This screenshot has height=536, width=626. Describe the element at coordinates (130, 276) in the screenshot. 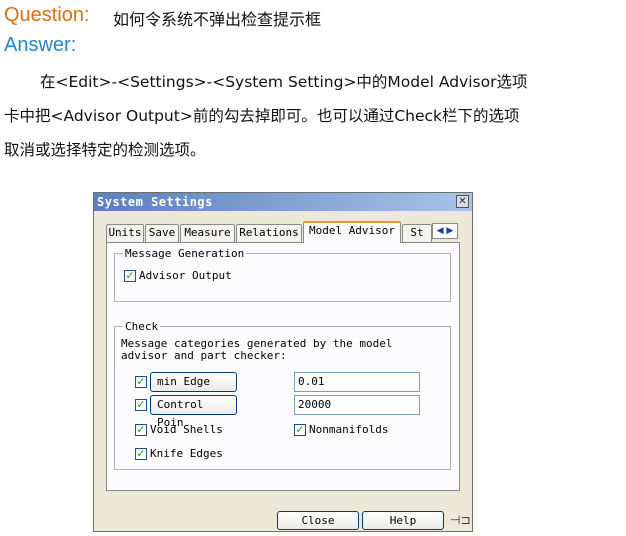

I see `advisor-output-checkbox: ✓` at that location.